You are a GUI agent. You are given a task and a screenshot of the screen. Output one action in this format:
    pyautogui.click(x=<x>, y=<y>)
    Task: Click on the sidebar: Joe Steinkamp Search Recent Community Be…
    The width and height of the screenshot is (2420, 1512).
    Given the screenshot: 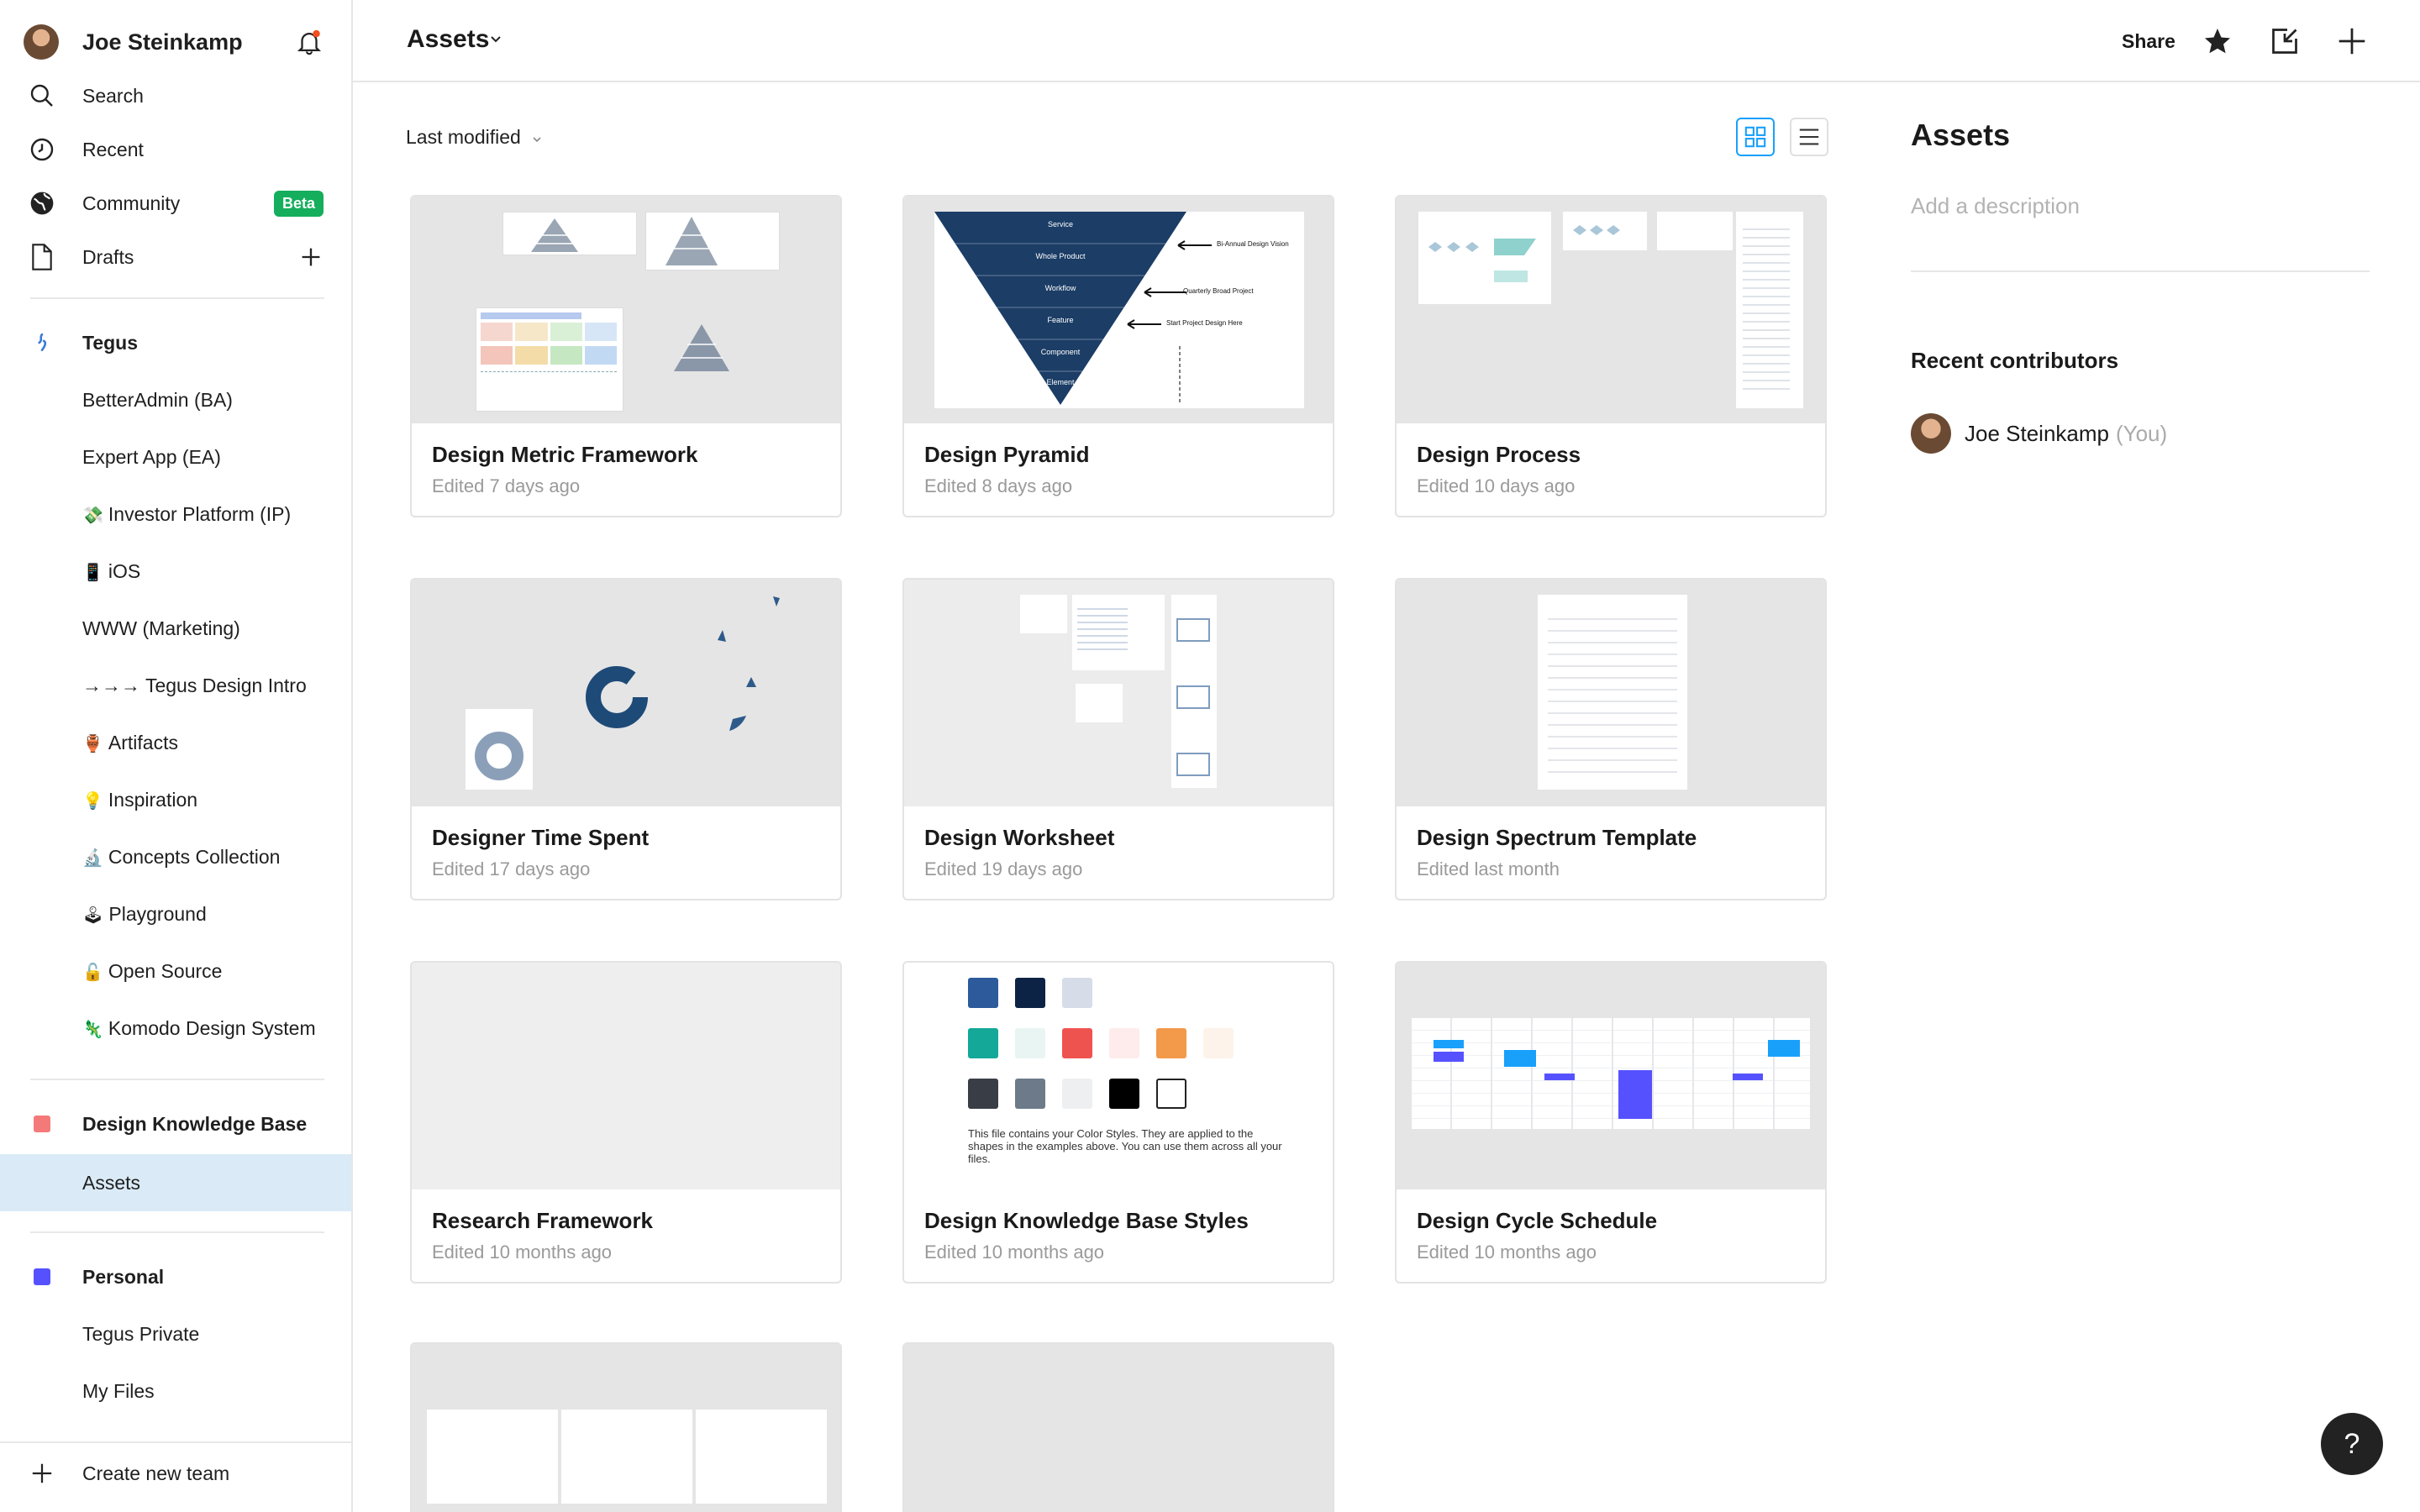 What is the action you would take?
    pyautogui.click(x=176, y=756)
    